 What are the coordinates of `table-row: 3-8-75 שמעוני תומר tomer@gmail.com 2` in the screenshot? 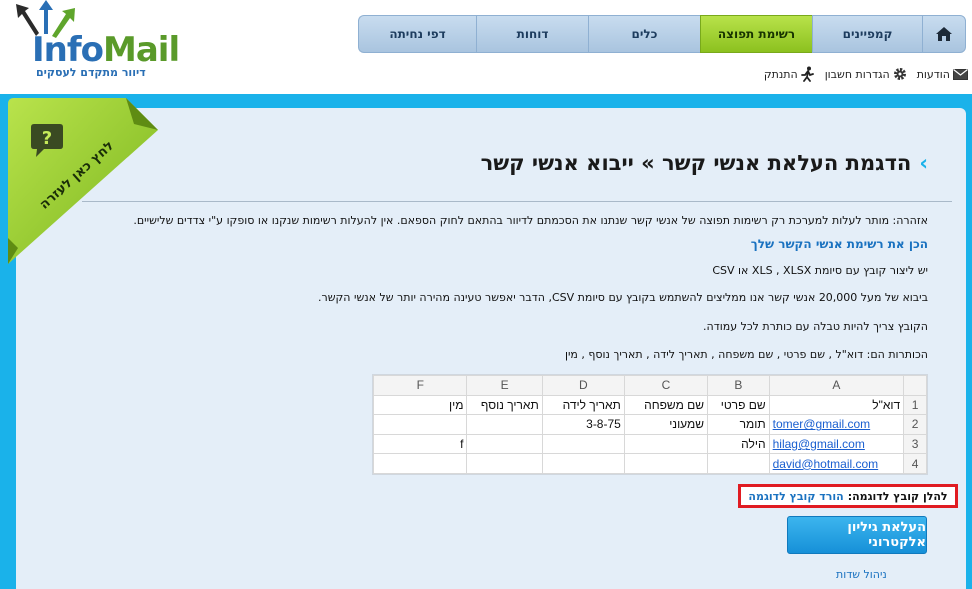 It's located at (649, 424).